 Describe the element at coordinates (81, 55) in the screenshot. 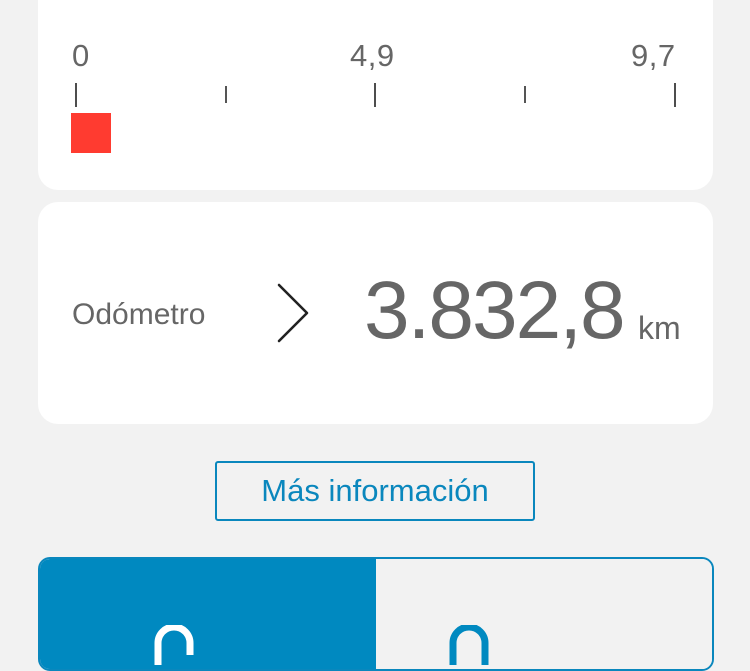

I see `scale-tick-label-min: 0` at that location.